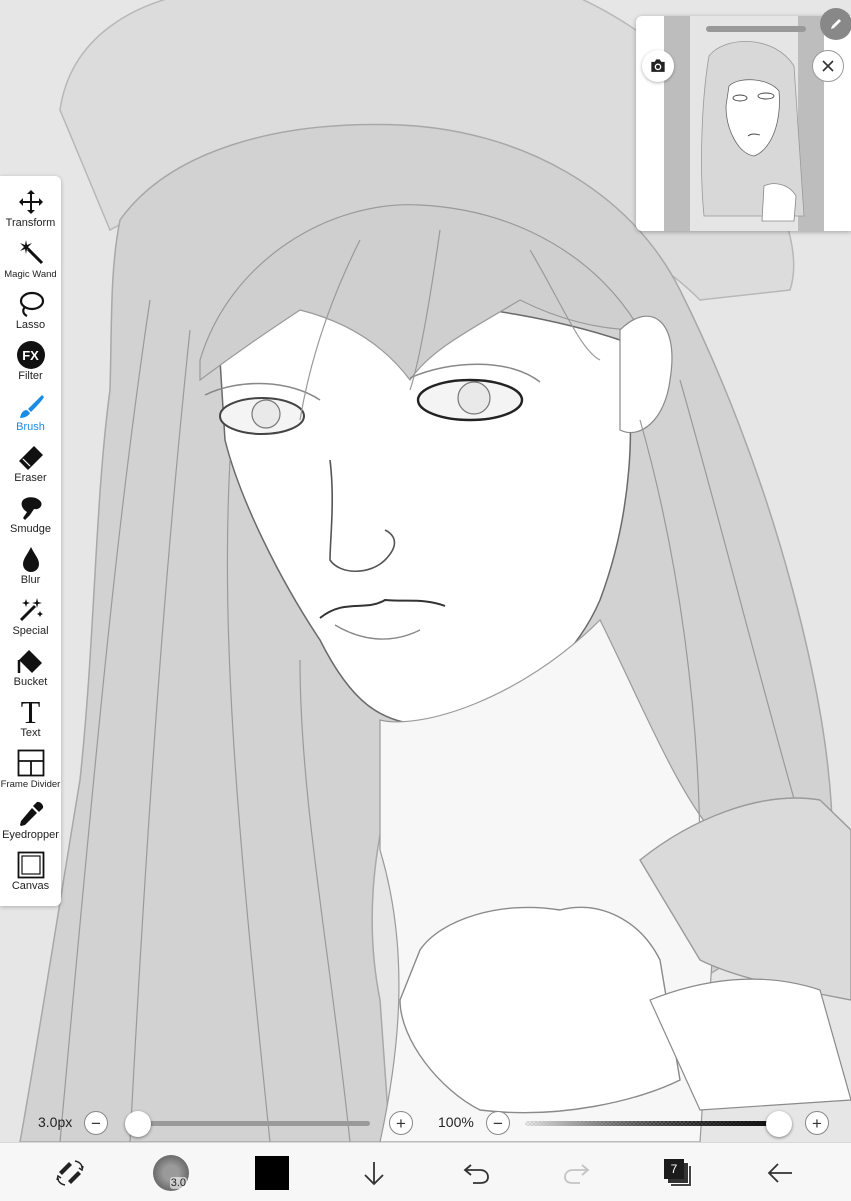  Describe the element at coordinates (31, 610) in the screenshot. I see `special-sparkle-icon` at that location.